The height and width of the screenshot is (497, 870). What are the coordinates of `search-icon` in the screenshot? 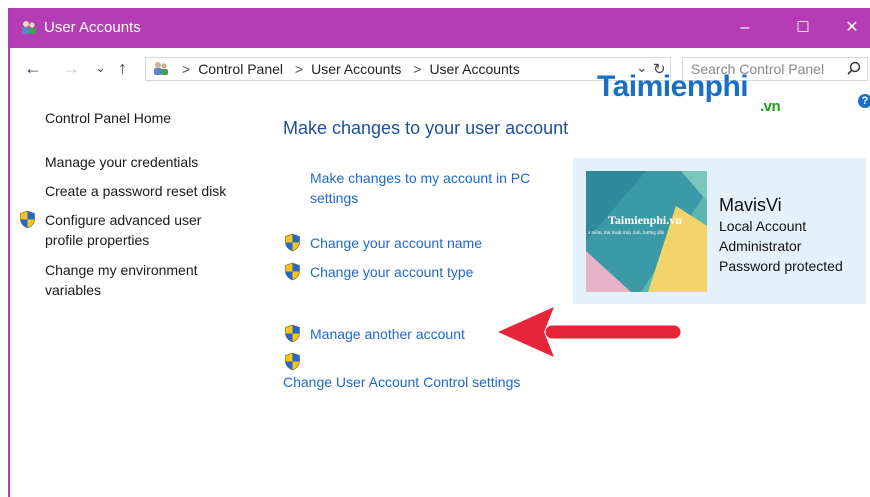 It's located at (854, 69).